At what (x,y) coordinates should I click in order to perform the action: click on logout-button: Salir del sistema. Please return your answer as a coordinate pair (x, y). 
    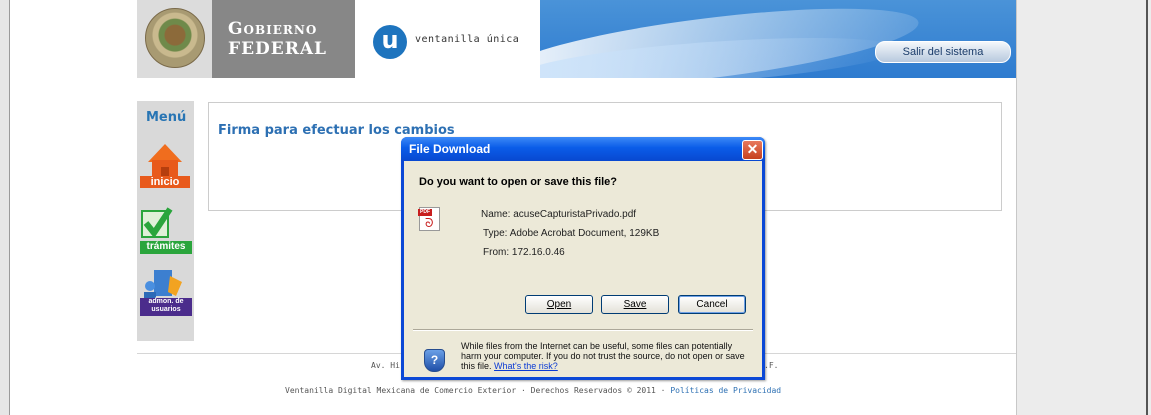
    Looking at the image, I should click on (943, 52).